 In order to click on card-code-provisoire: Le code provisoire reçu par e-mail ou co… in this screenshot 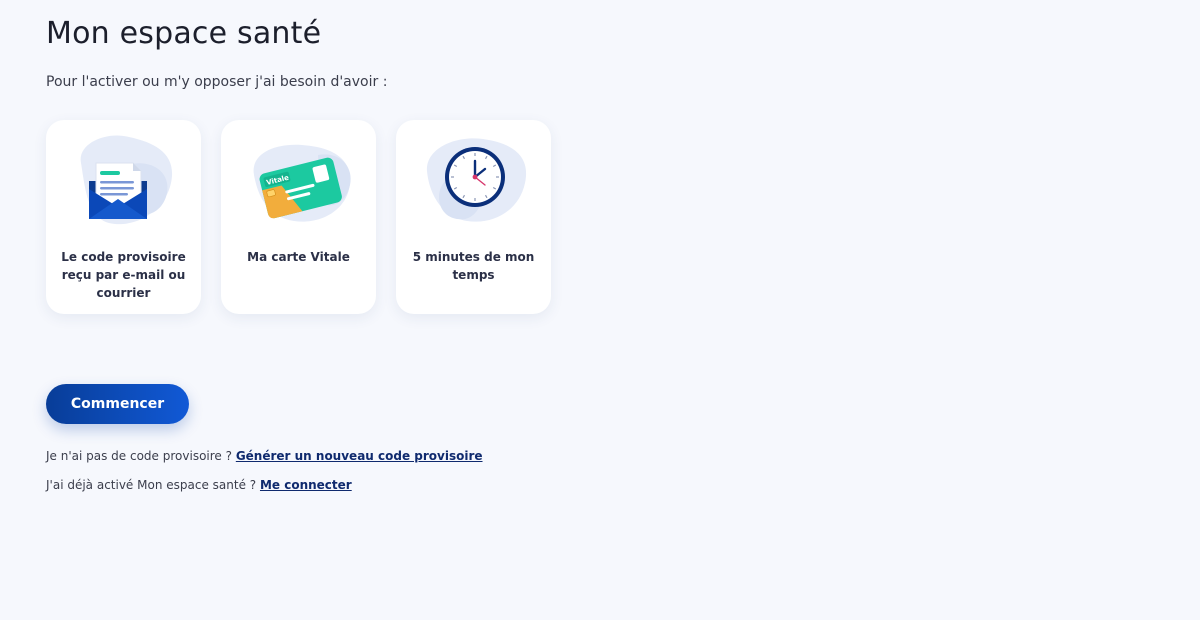, I will do `click(123, 217)`.